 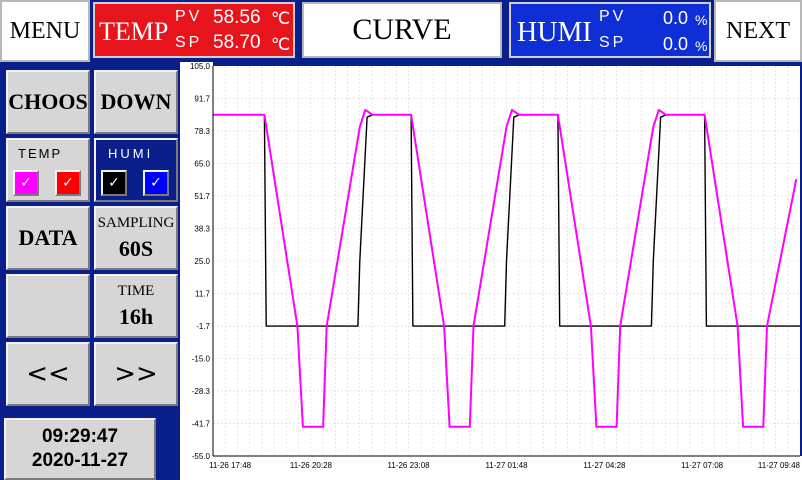 What do you see at coordinates (237, 42) in the screenshot?
I see `temp-sp-value: 58.70` at bounding box center [237, 42].